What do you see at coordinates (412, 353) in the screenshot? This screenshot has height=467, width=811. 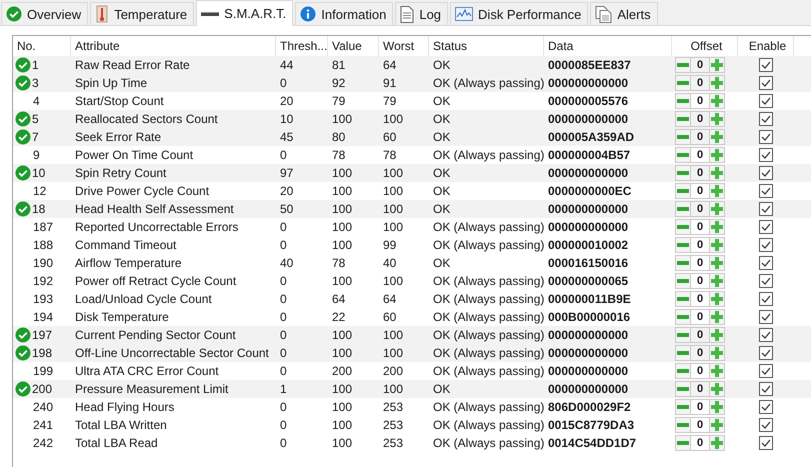 I see `table-row: 198 Off-Line Uncorrectable Sector Count 0 100 100 OK (Always passing) 000000000000 0` at bounding box center [412, 353].